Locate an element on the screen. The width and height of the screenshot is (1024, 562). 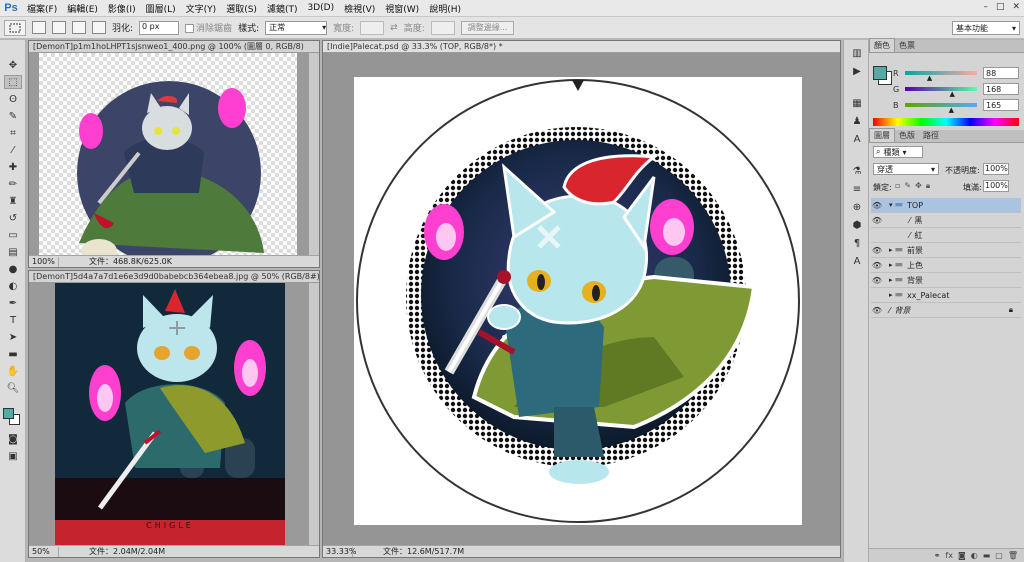
subtract-selection-icon is located at coordinates (79, 27).